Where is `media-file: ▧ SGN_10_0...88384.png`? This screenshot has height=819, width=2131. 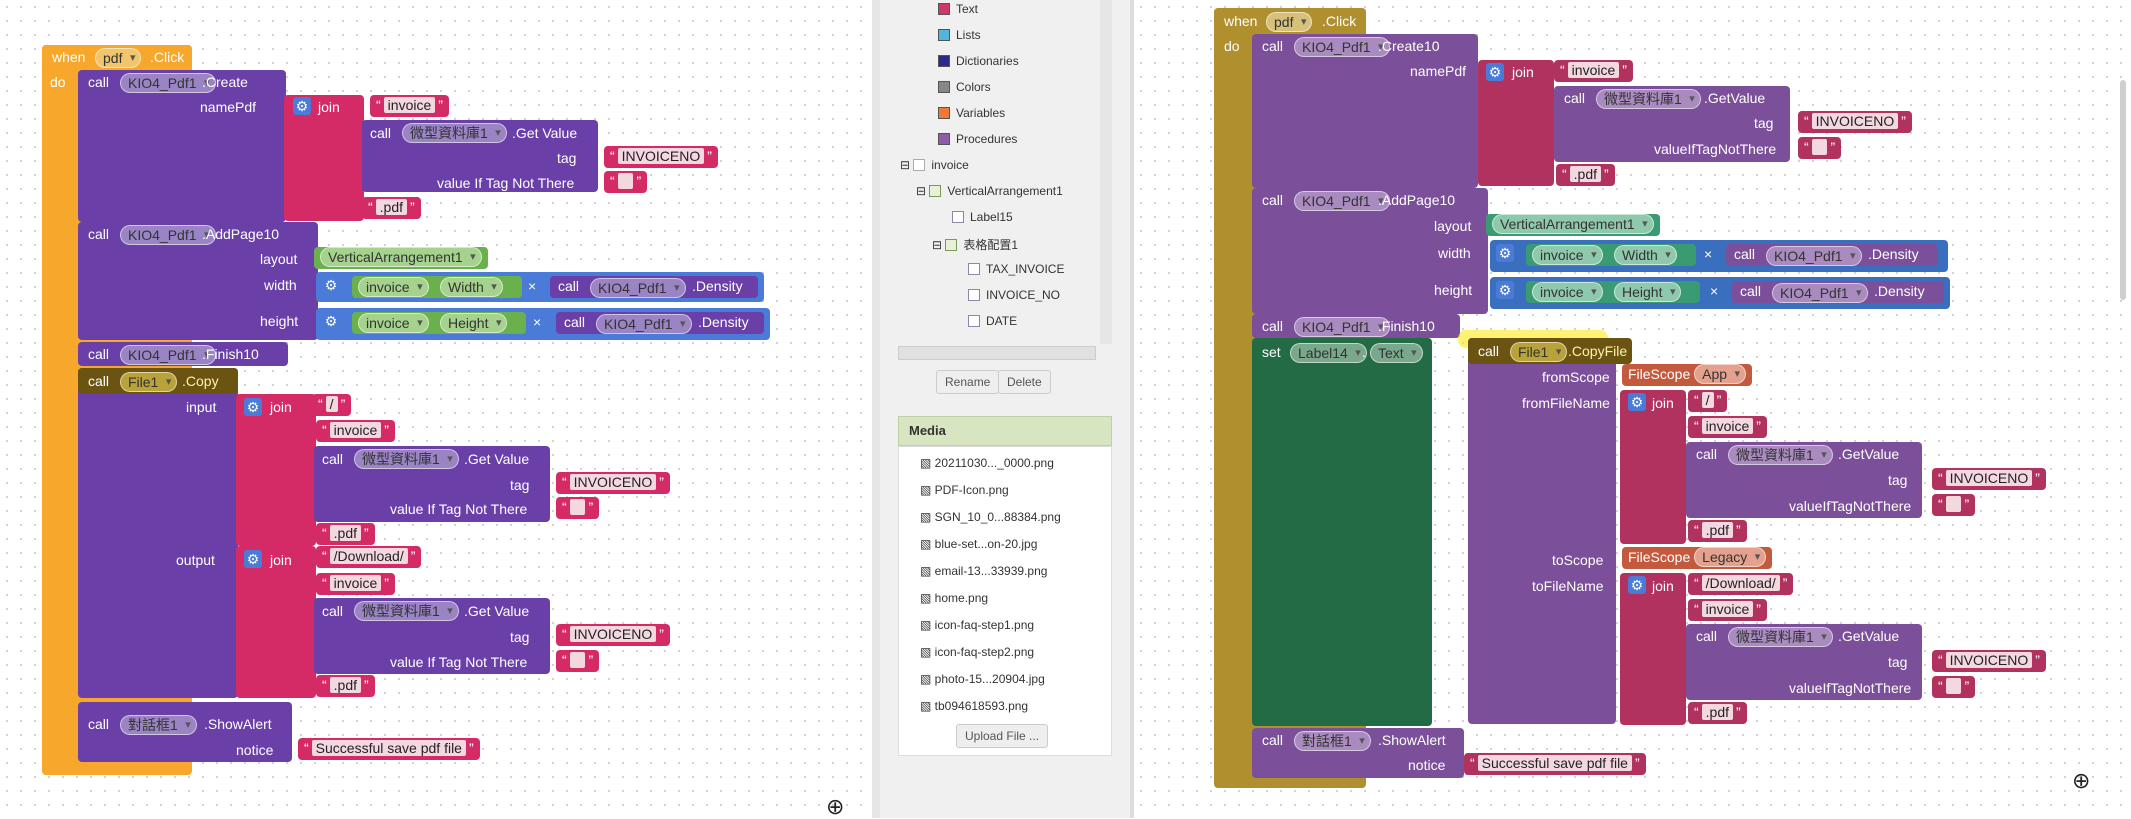 media-file: ▧ SGN_10_0...88384.png is located at coordinates (990, 517).